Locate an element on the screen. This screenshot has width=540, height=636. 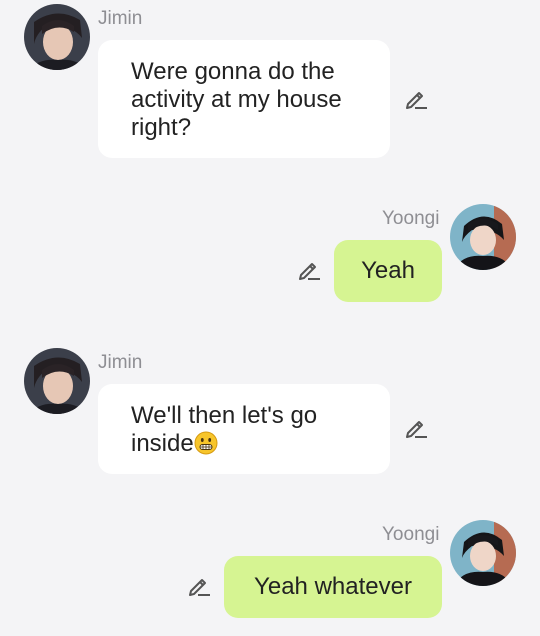
message-bubble-outgoing: Yeah is located at coordinates (388, 271).